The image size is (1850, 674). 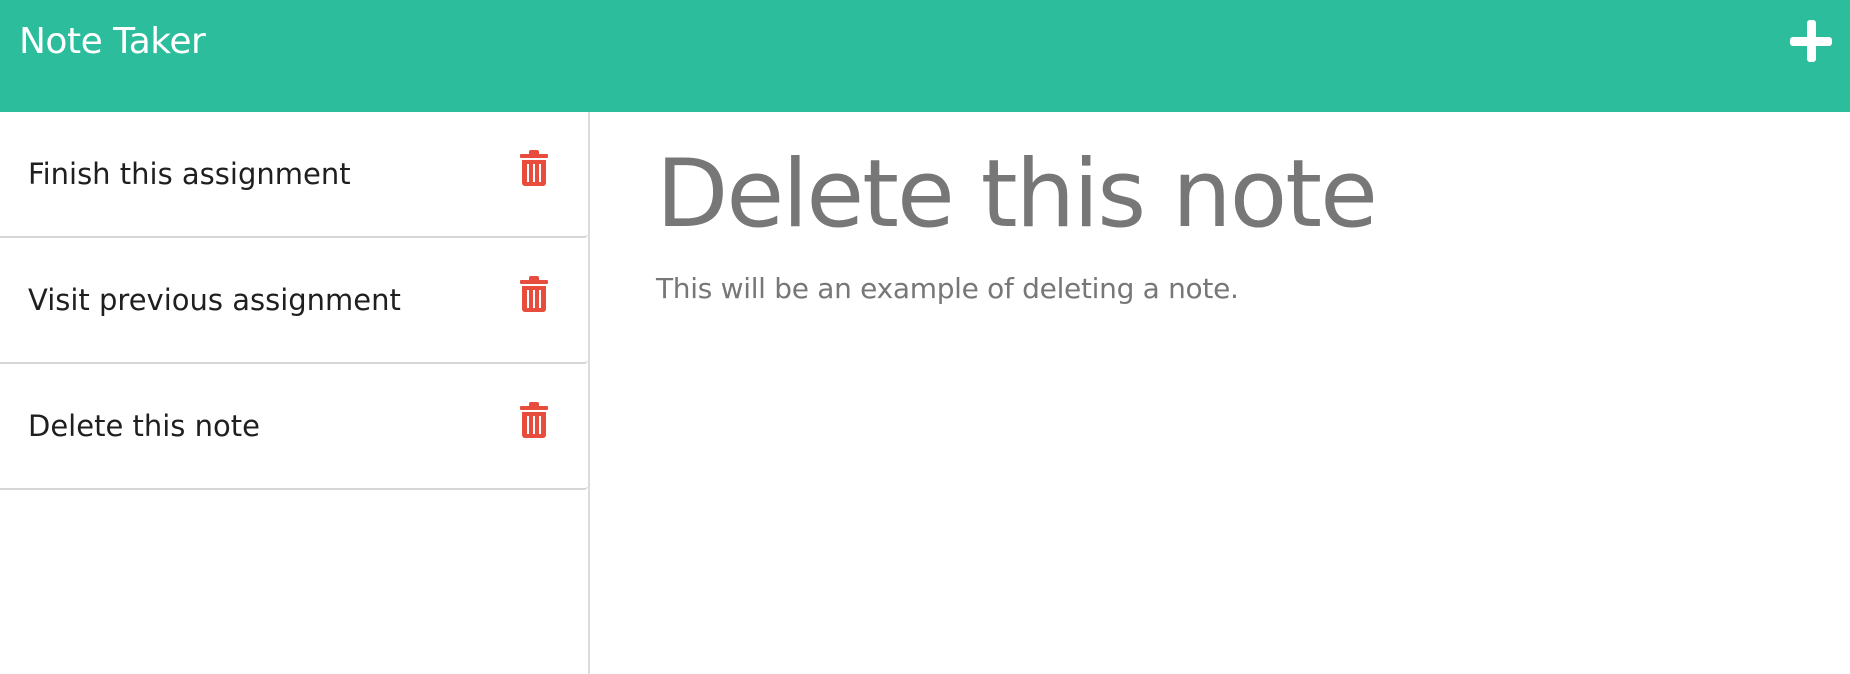 What do you see at coordinates (294, 427) in the screenshot?
I see `list-item: Delete this note` at bounding box center [294, 427].